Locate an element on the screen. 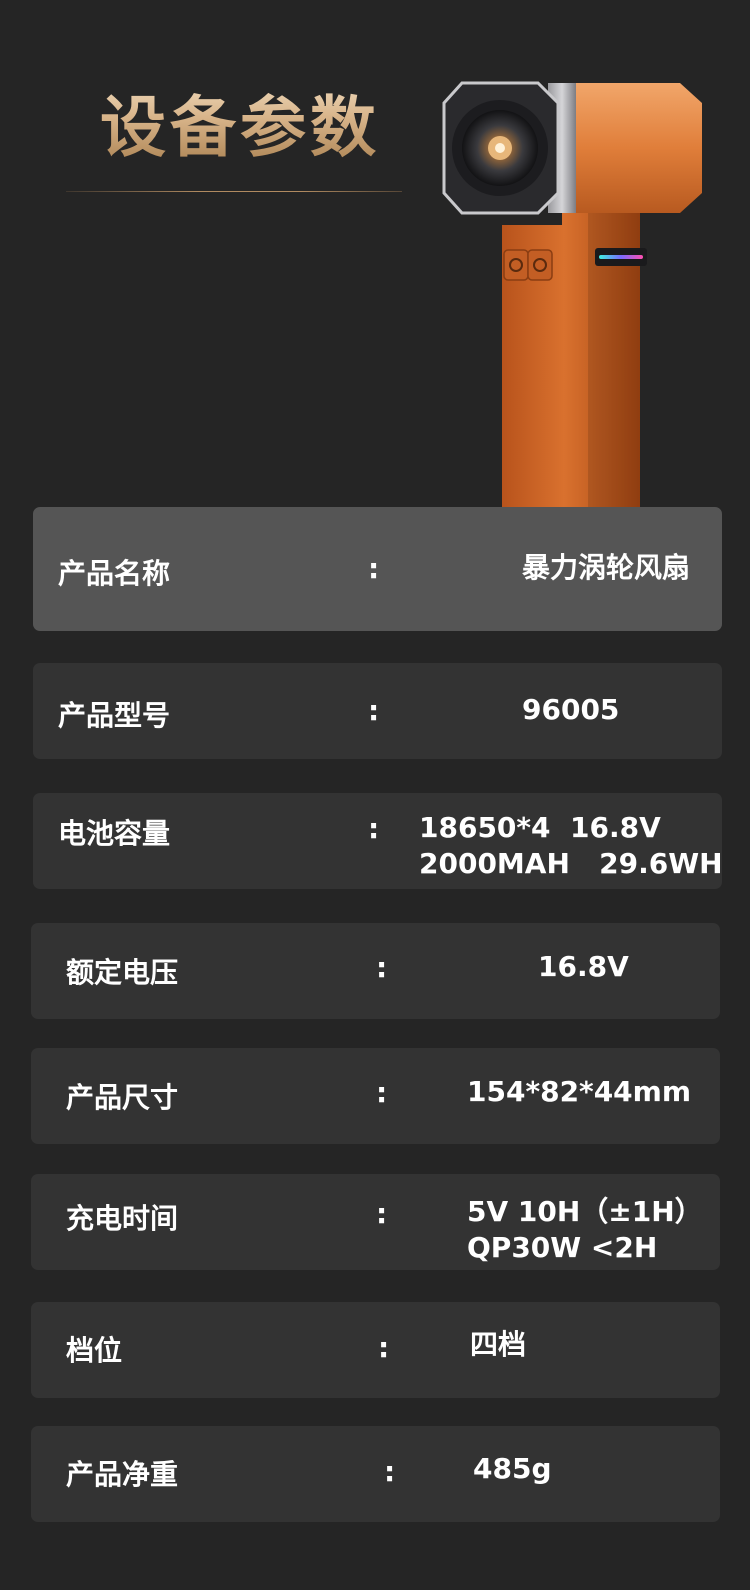 This screenshot has width=750, height=1590. spec-row-voltage: 额定电压 : 16.8V is located at coordinates (375, 971).